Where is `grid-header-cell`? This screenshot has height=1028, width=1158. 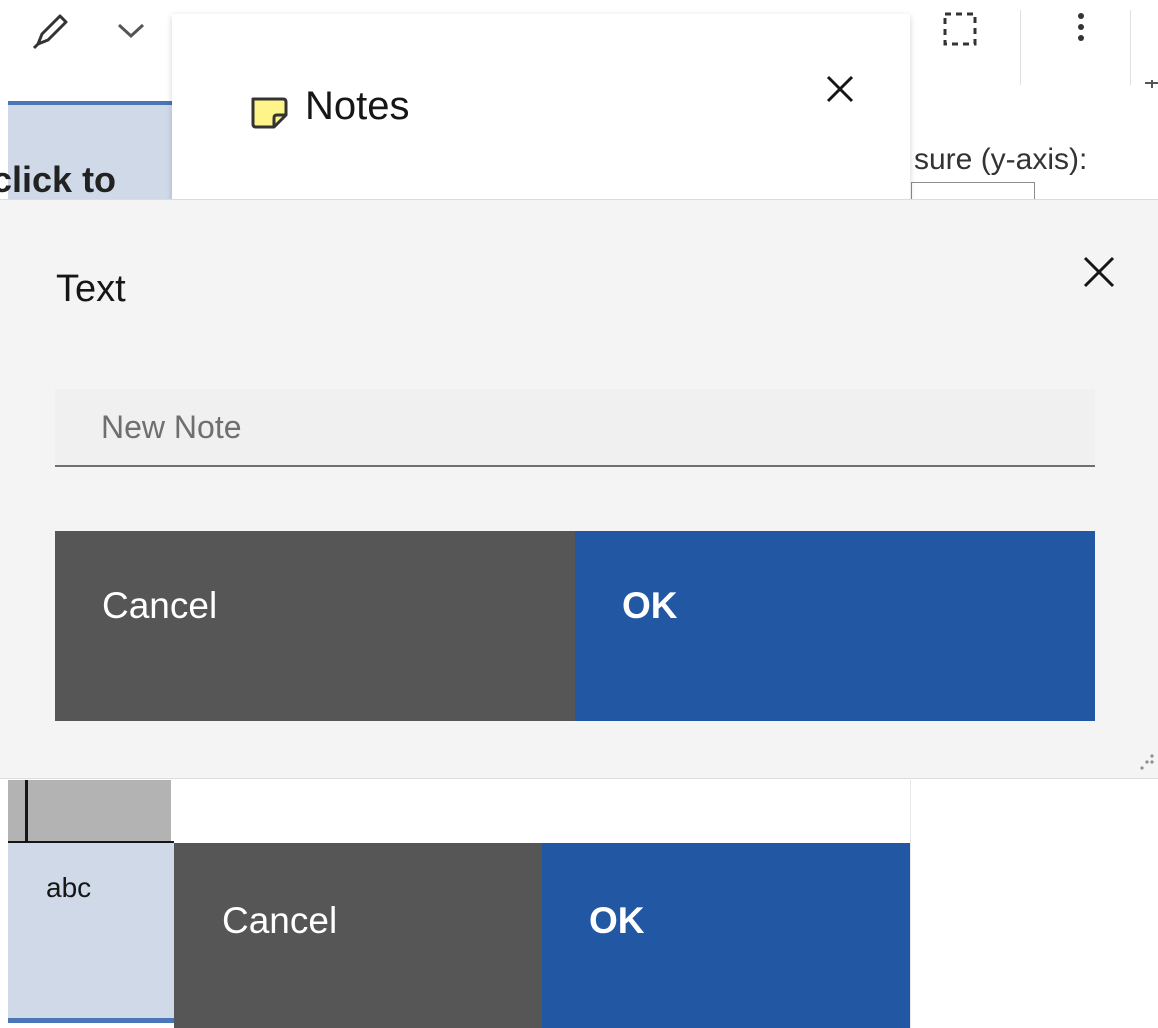 grid-header-cell is located at coordinates (89, 811).